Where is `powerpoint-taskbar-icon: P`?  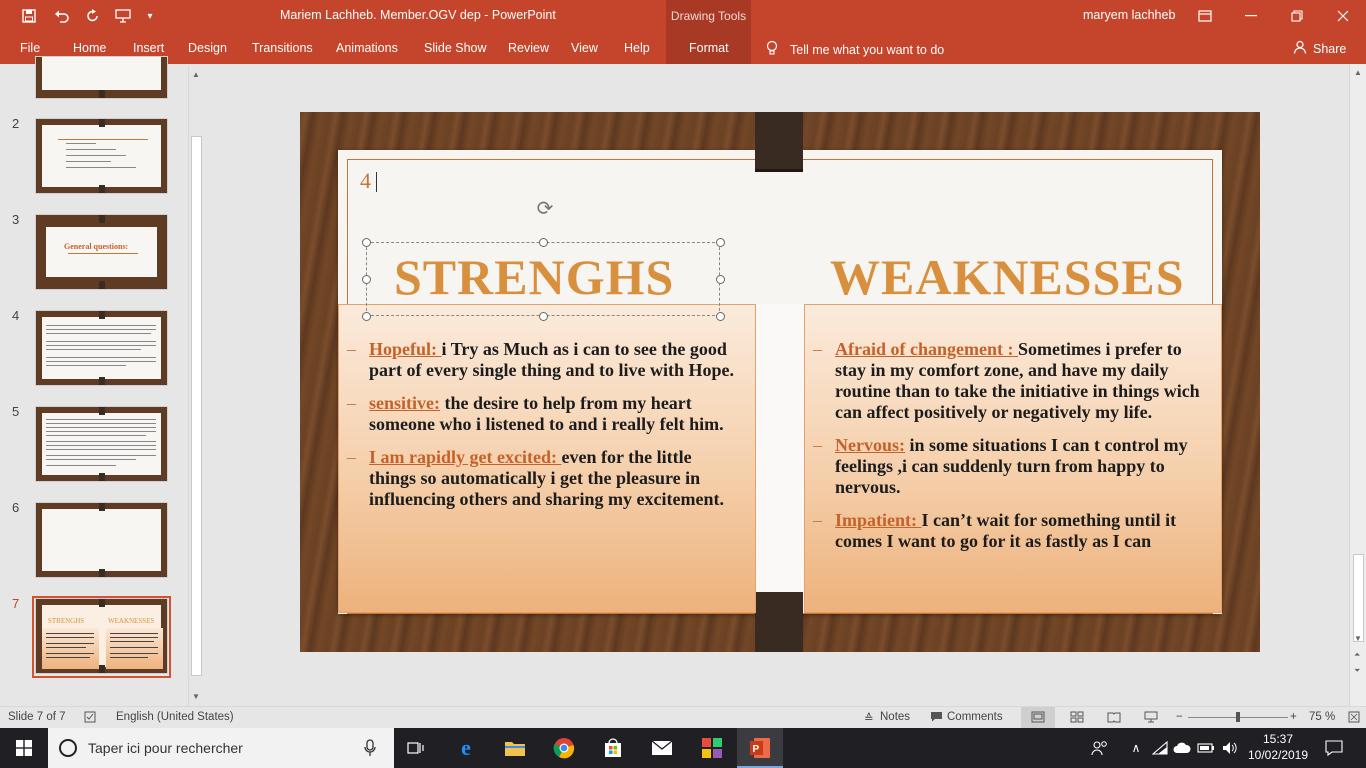 powerpoint-taskbar-icon: P is located at coordinates (760, 748).